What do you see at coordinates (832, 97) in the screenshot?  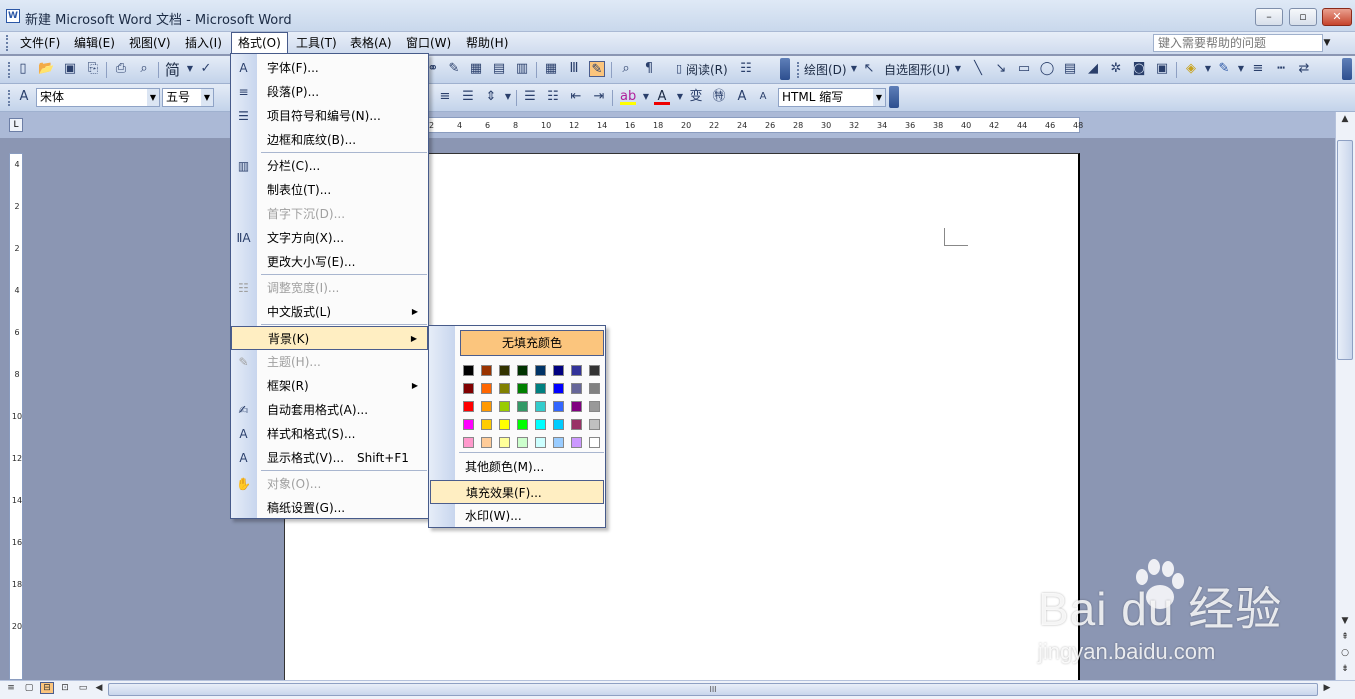 I see `style-select: HTML 缩写 ▼` at bounding box center [832, 97].